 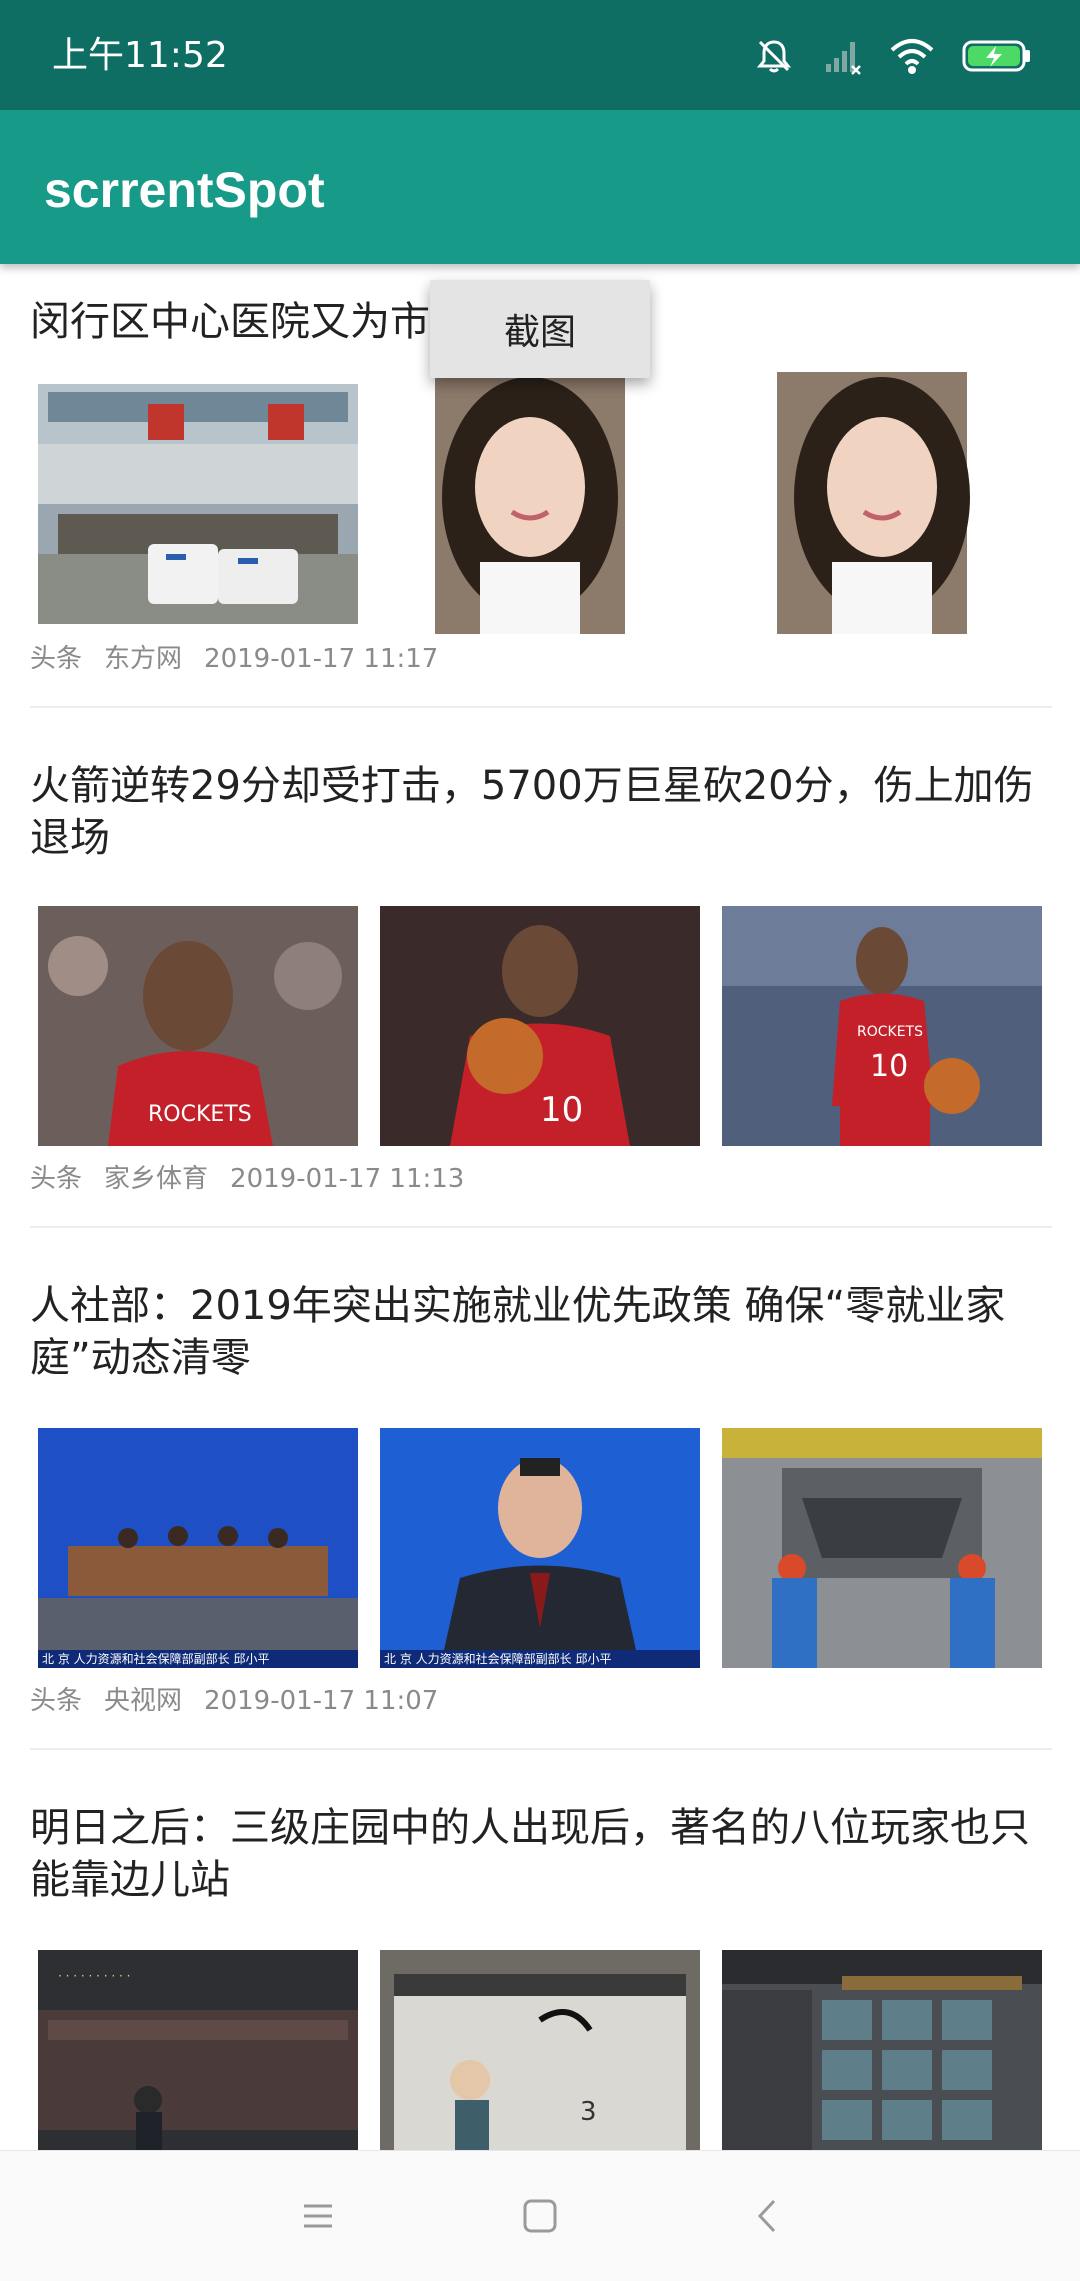 I want to click on home-button, so click(x=540, y=2216).